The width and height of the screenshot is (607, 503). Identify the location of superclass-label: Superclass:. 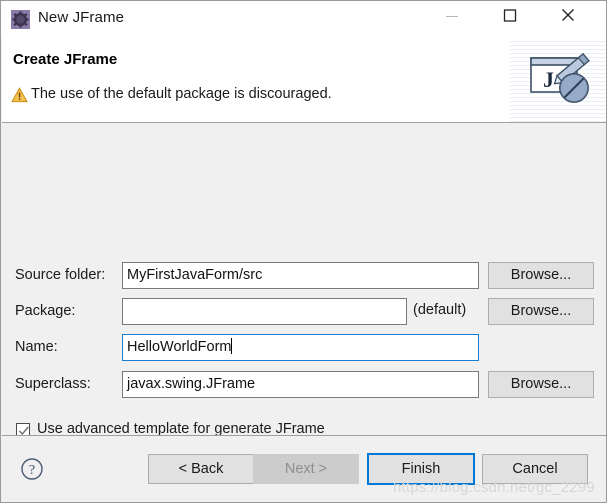
(53, 384).